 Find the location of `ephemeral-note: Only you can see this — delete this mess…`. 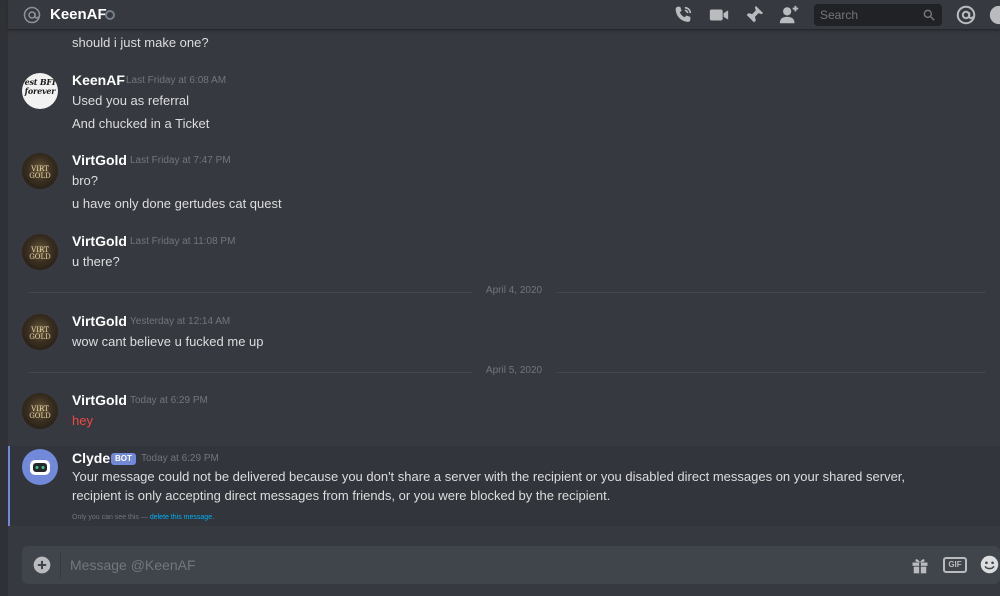

ephemeral-note: Only you can see this — delete this mess… is located at coordinates (143, 517).